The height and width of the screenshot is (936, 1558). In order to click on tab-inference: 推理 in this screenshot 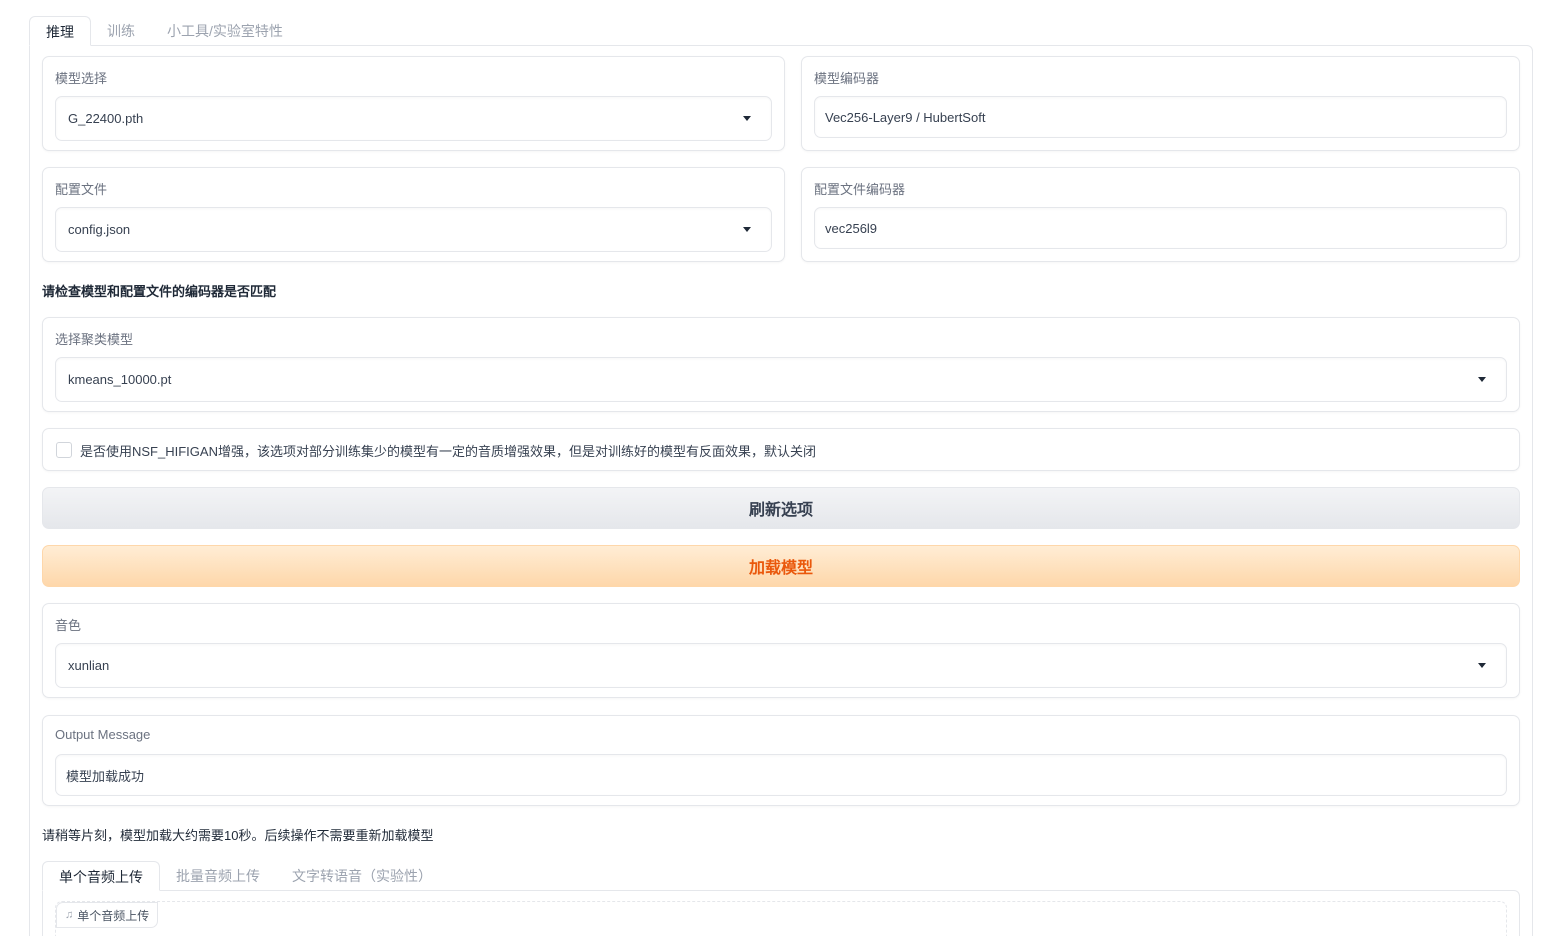, I will do `click(60, 31)`.